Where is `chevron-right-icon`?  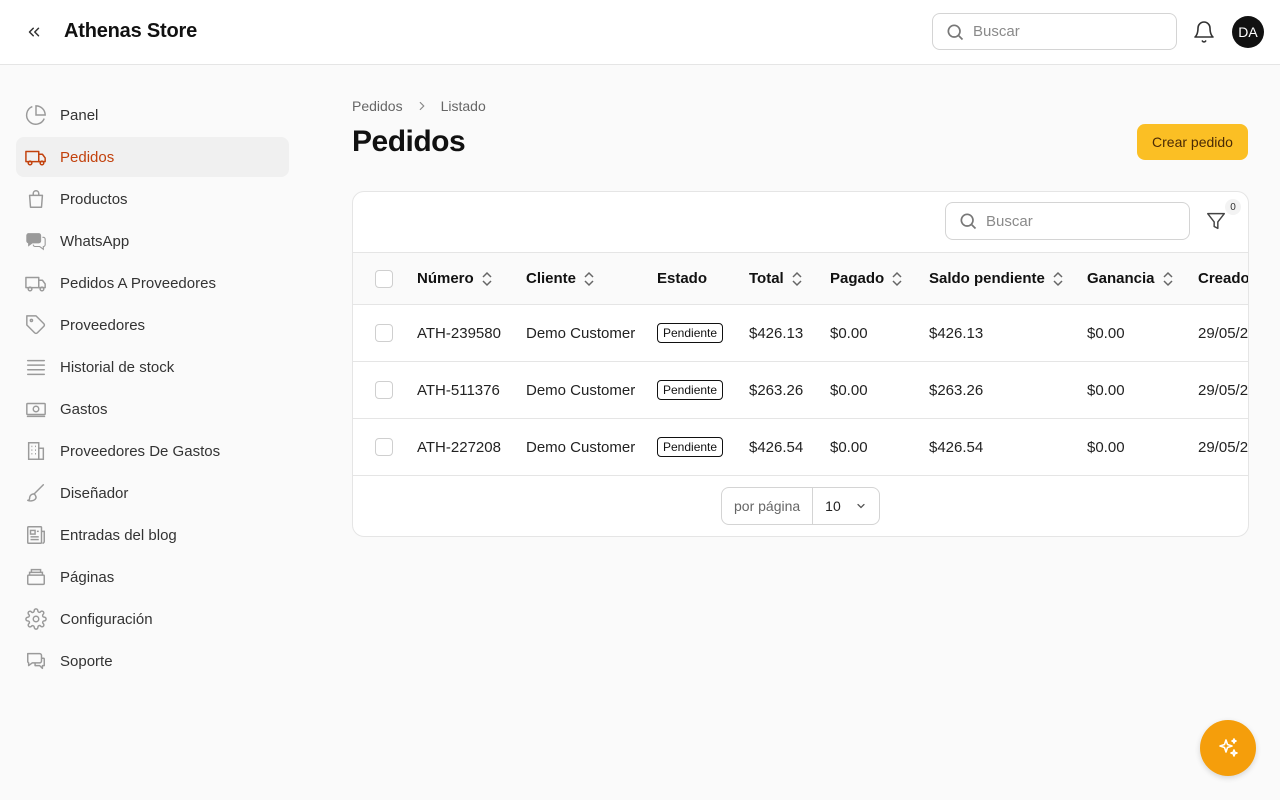 chevron-right-icon is located at coordinates (422, 106).